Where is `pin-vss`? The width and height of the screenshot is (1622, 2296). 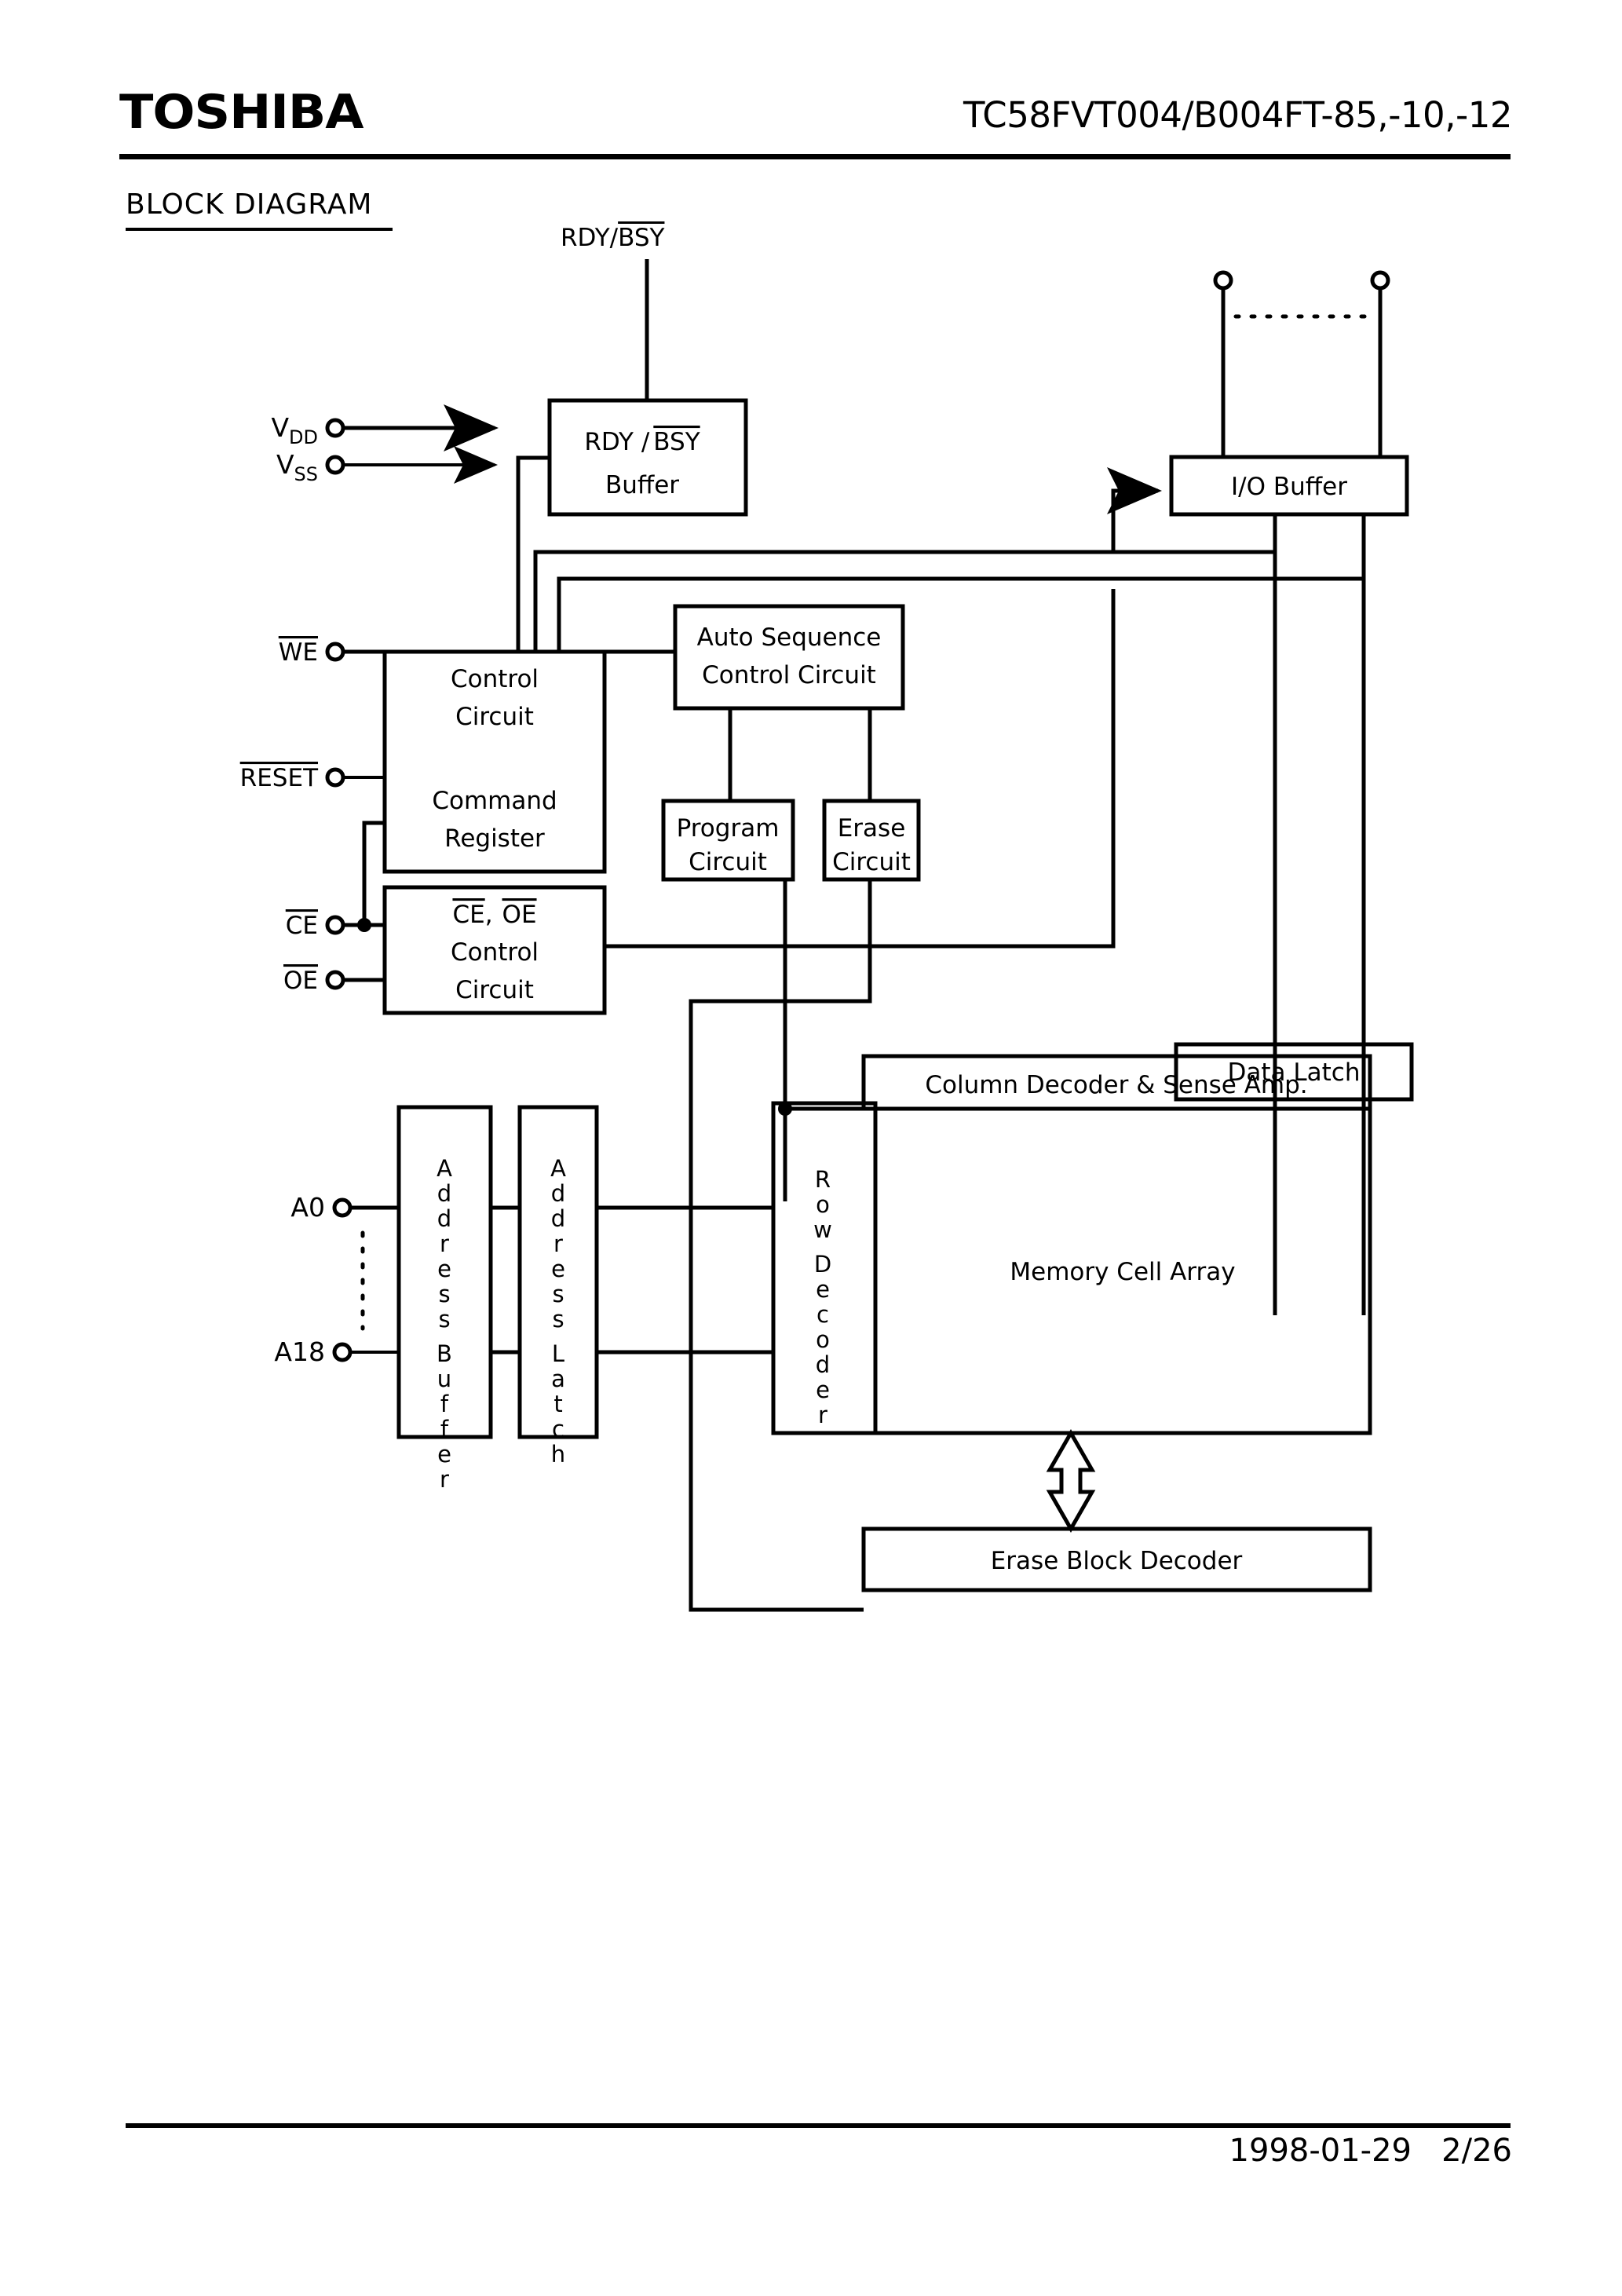
pin-vss is located at coordinates (335, 465).